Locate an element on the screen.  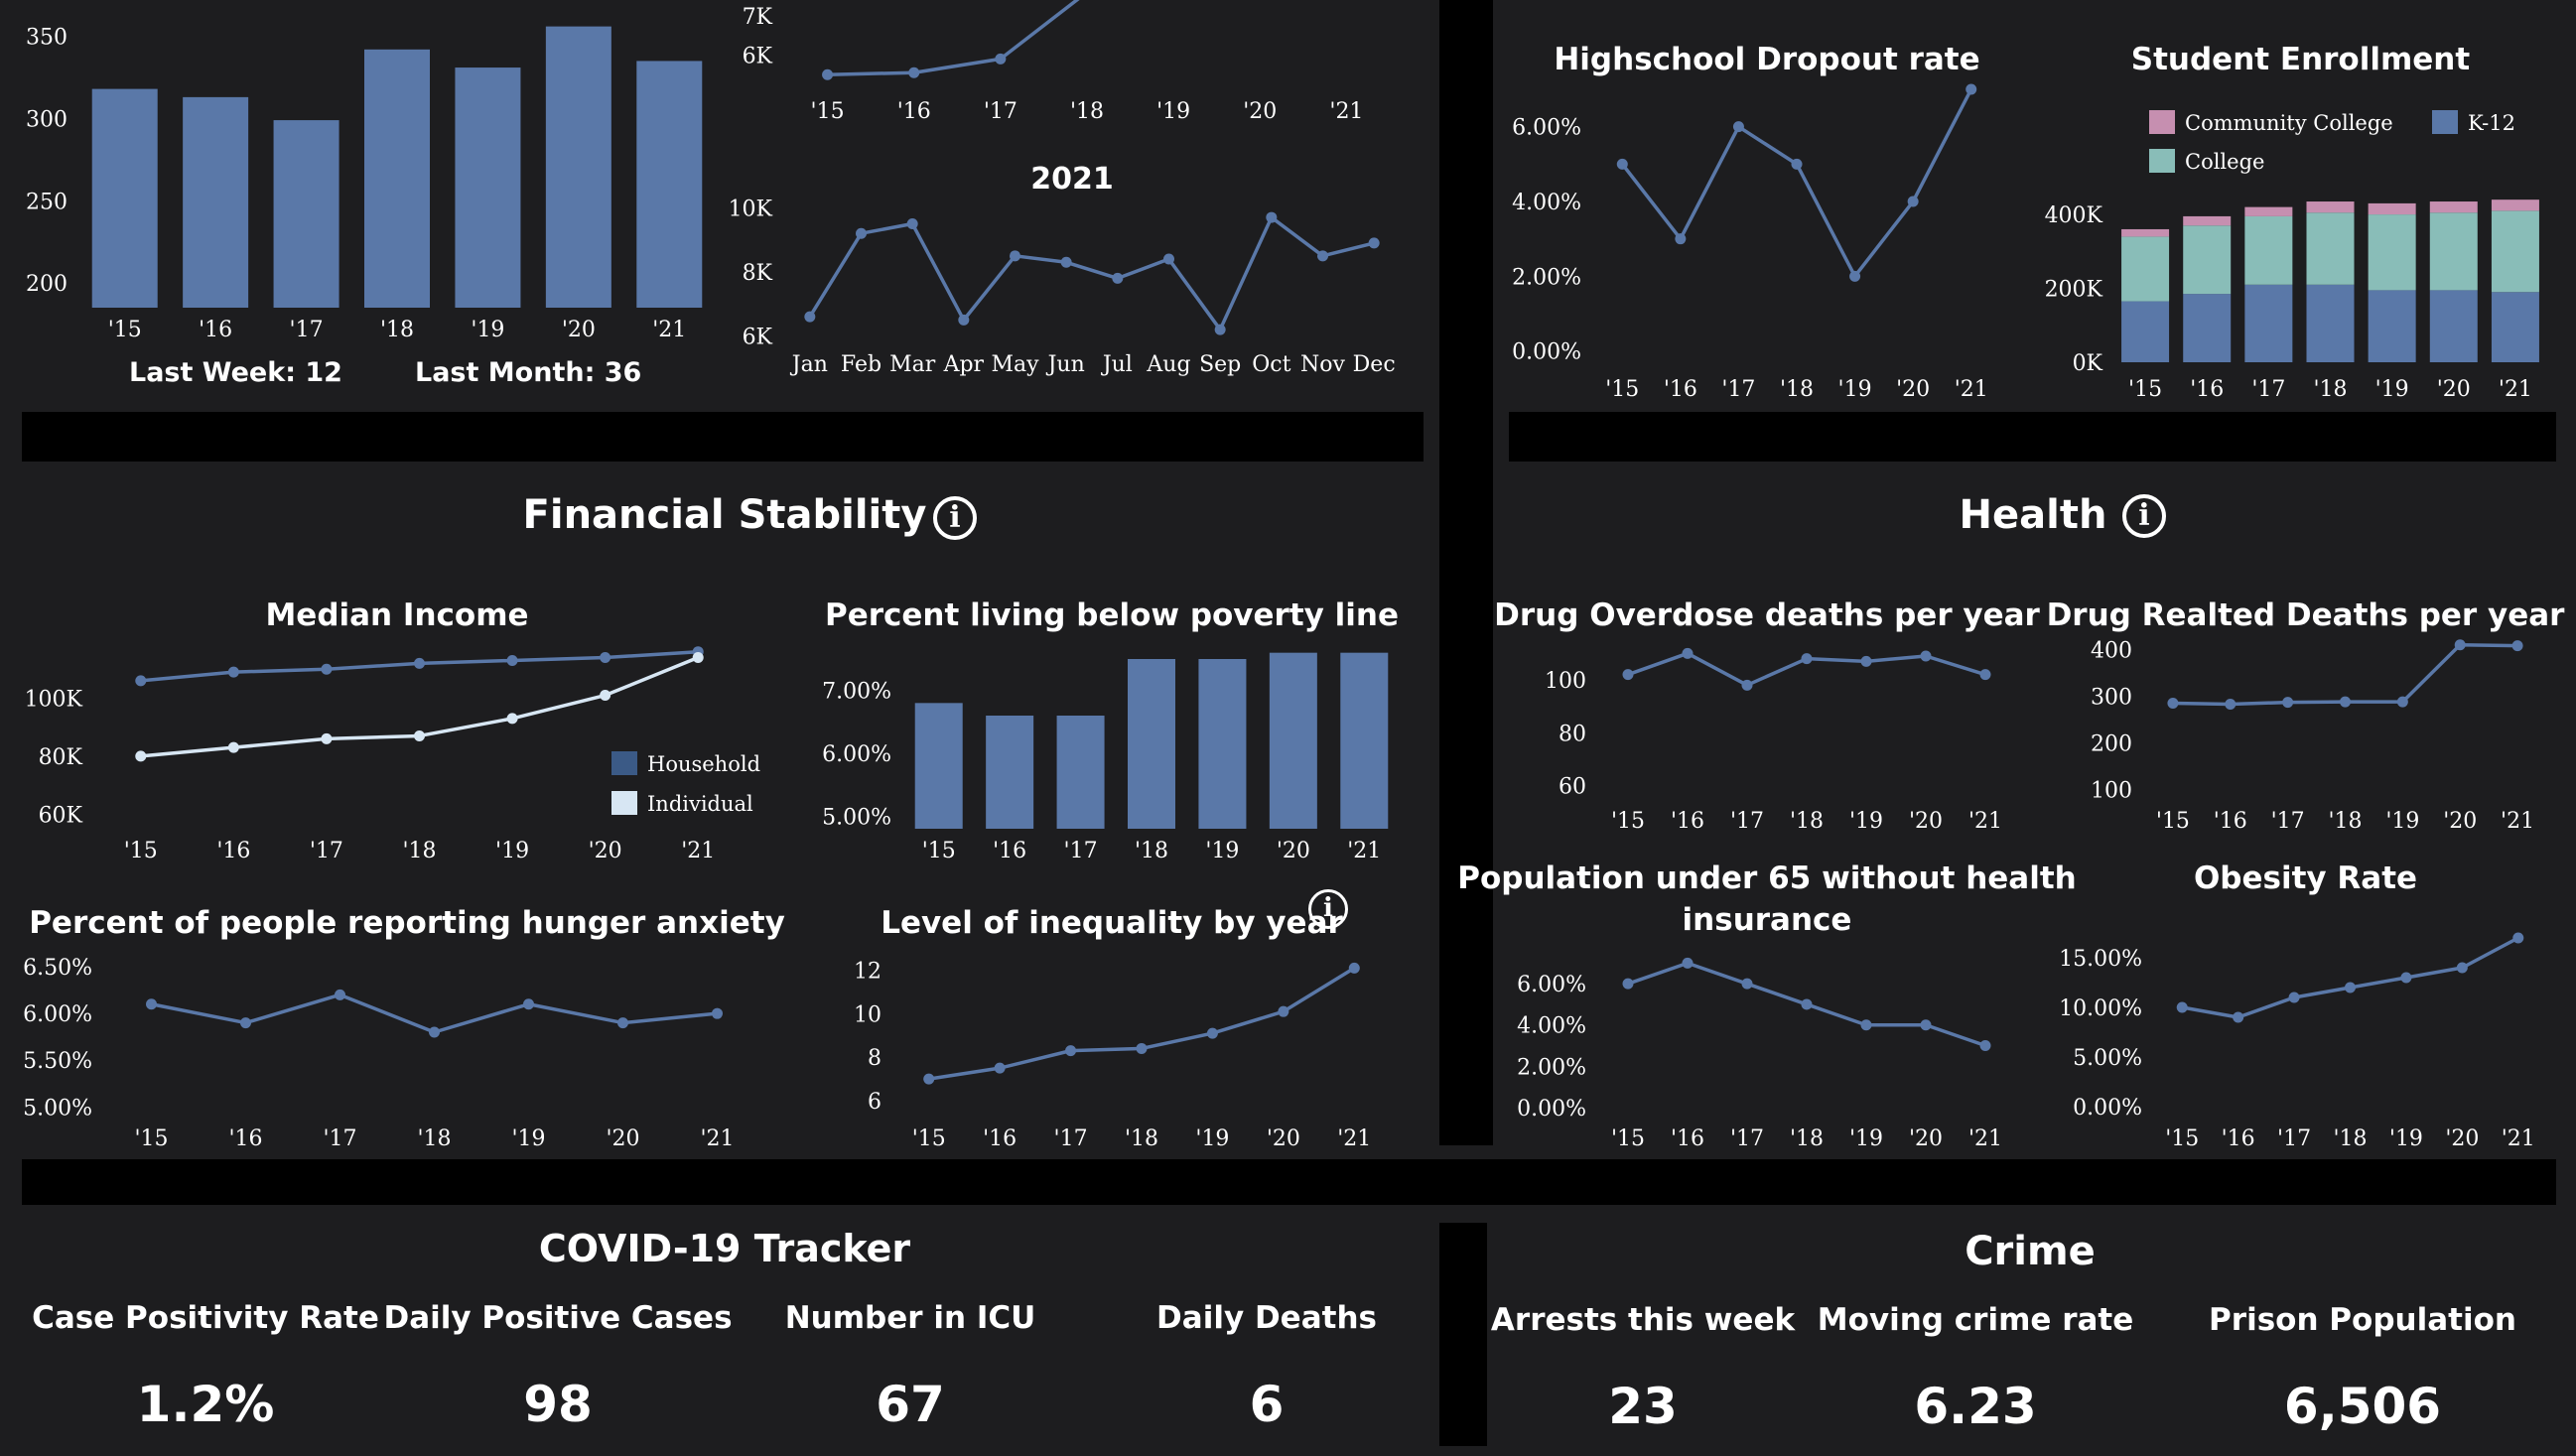
x-tick-label: Nov is located at coordinates (1322, 364).